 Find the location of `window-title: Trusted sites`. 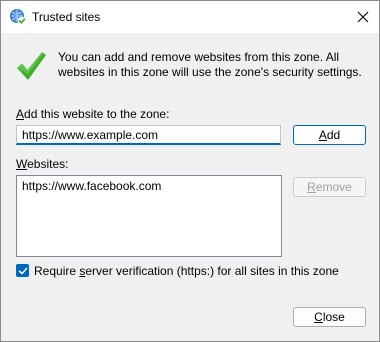

window-title: Trusted sites is located at coordinates (66, 17).